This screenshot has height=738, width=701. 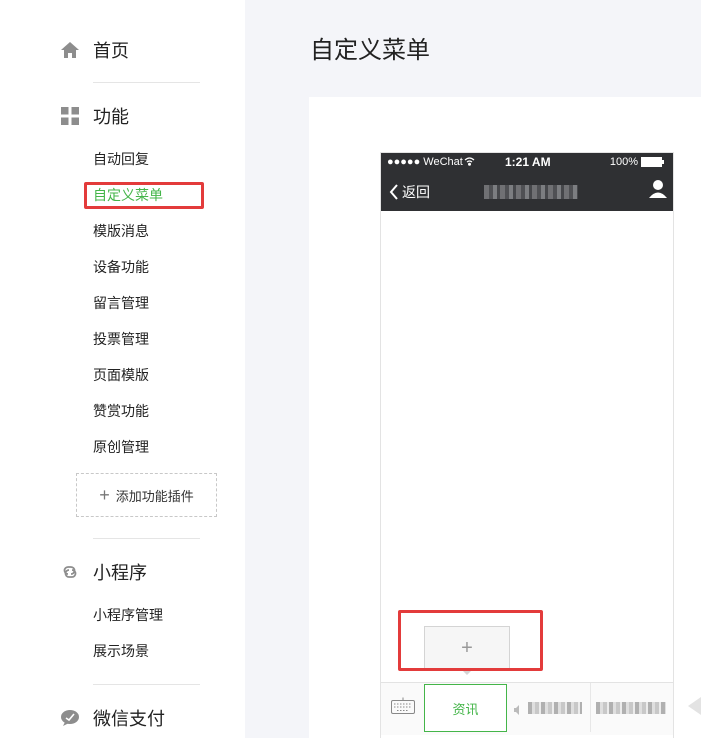 What do you see at coordinates (121, 231) in the screenshot?
I see `sidebar-item-template-message: 模版消息` at bounding box center [121, 231].